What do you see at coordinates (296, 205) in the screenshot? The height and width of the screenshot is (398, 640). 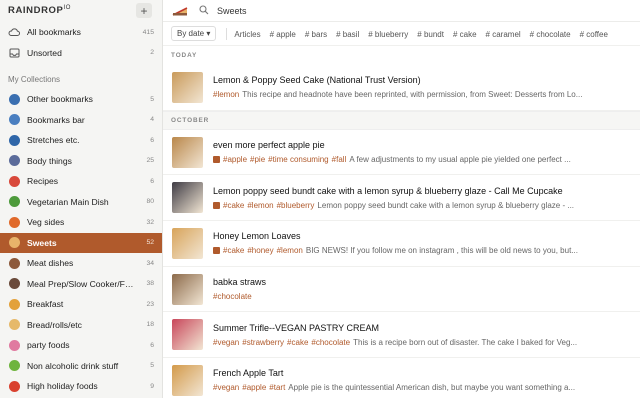 I see `bookmark-tag: #blueberry` at bounding box center [296, 205].